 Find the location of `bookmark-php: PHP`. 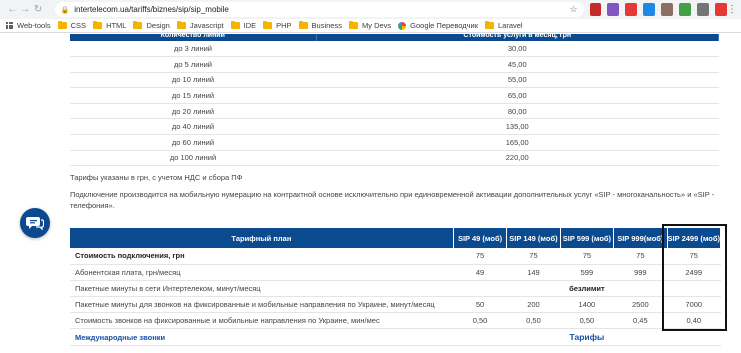

bookmark-php: PHP is located at coordinates (277, 25).